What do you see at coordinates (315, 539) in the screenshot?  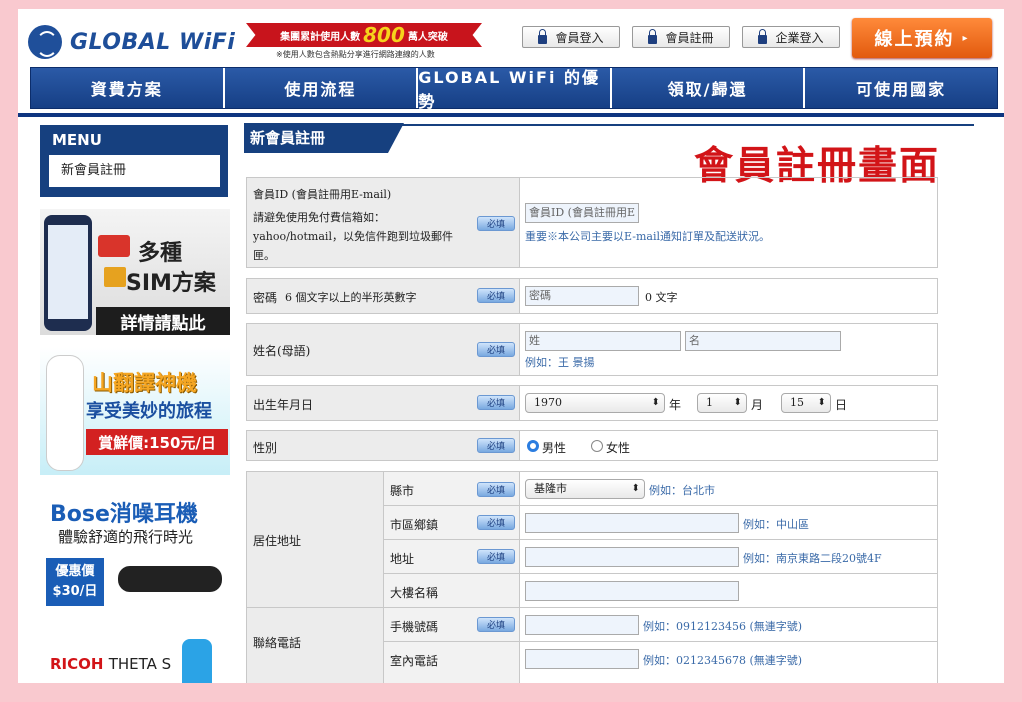 I see `address-label-cell: 居住地址` at bounding box center [315, 539].